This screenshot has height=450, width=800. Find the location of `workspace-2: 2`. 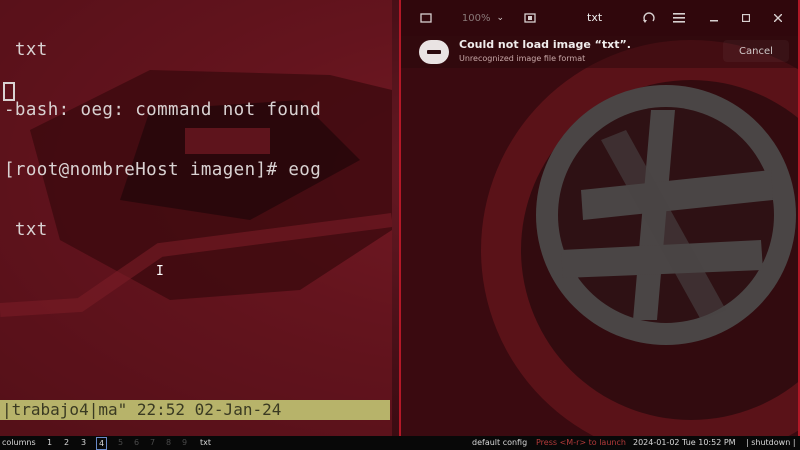

workspace-2: 2 is located at coordinates (66, 443).